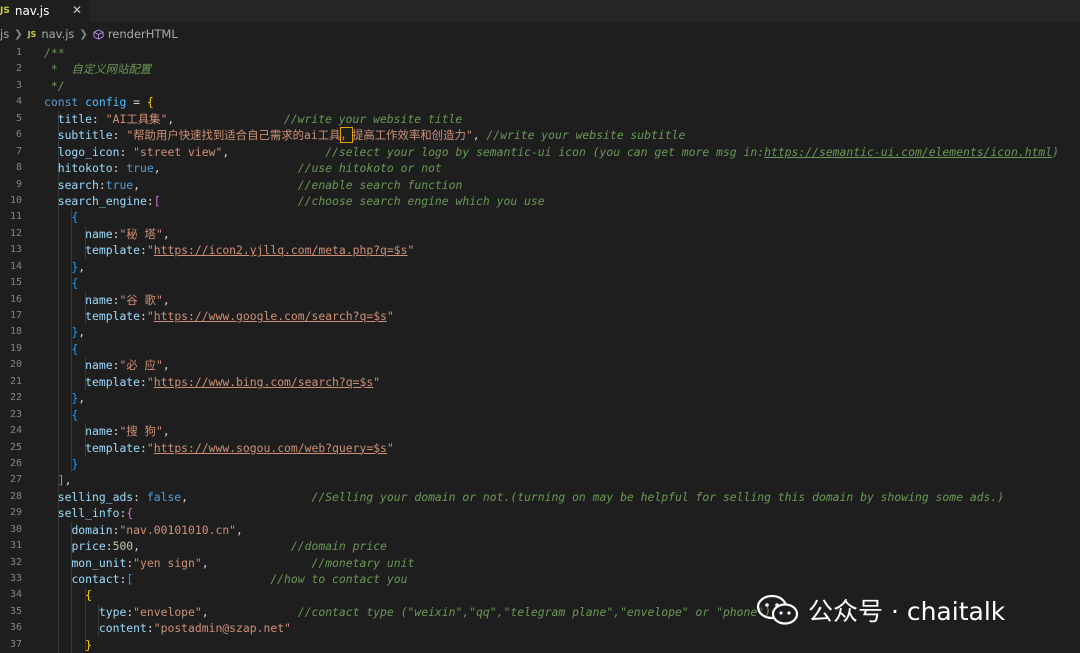 The width and height of the screenshot is (1080, 653). What do you see at coordinates (57, 34) in the screenshot?
I see `breadcrumb-file: nav.js` at bounding box center [57, 34].